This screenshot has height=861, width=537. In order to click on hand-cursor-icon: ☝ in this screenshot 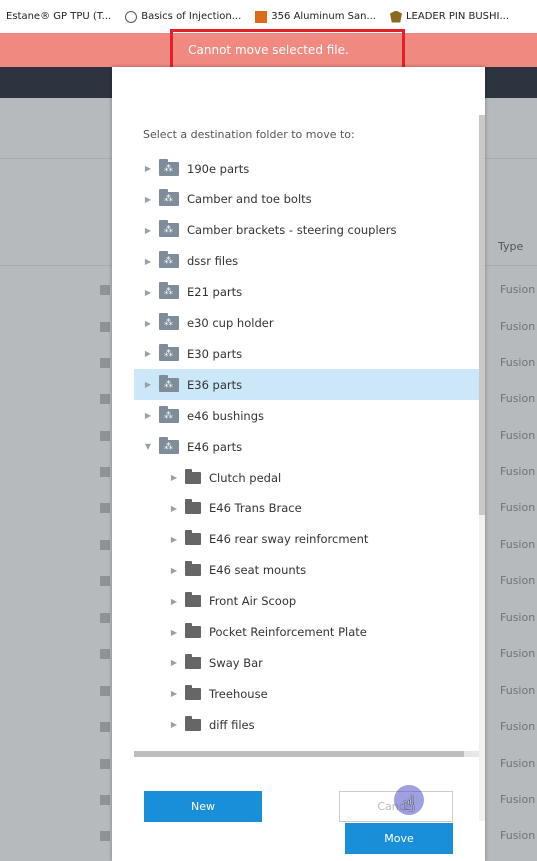, I will do `click(409, 804)`.